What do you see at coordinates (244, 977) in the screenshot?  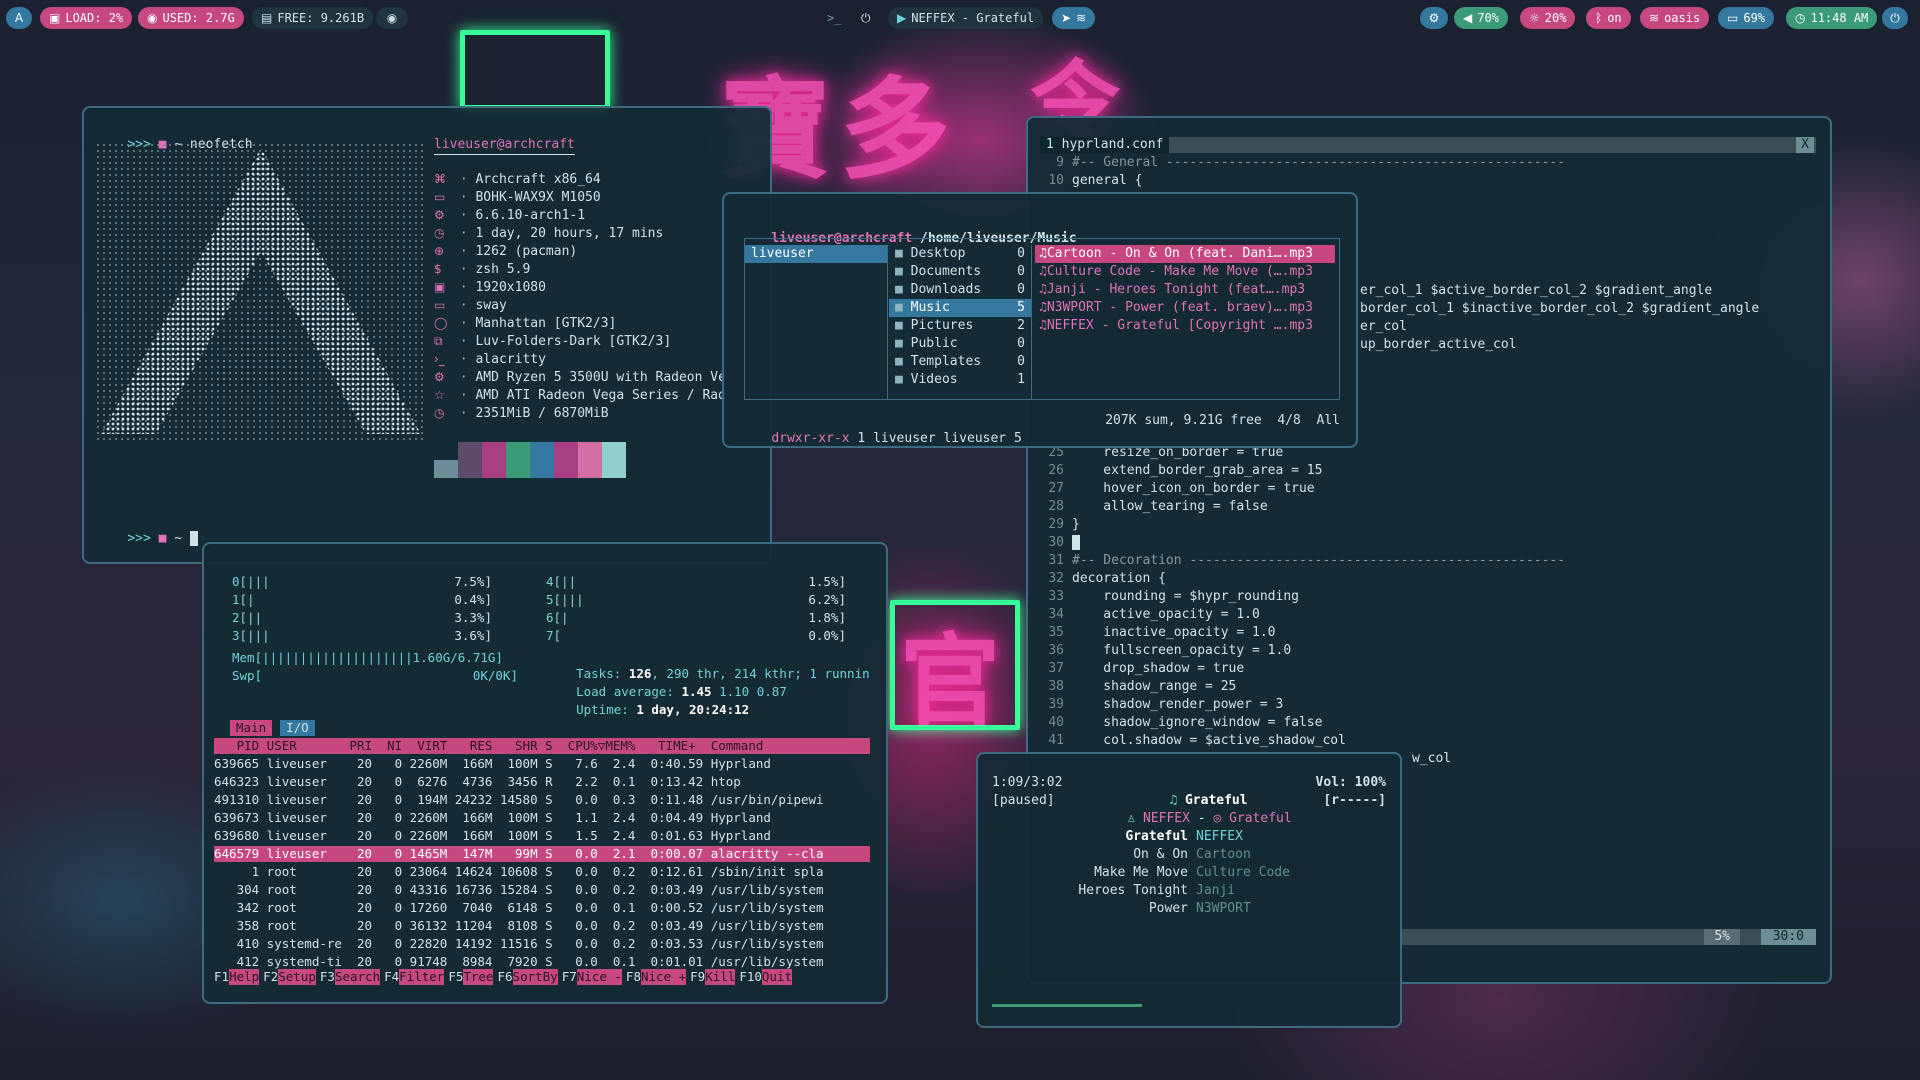 I see `fkey-action: Help` at bounding box center [244, 977].